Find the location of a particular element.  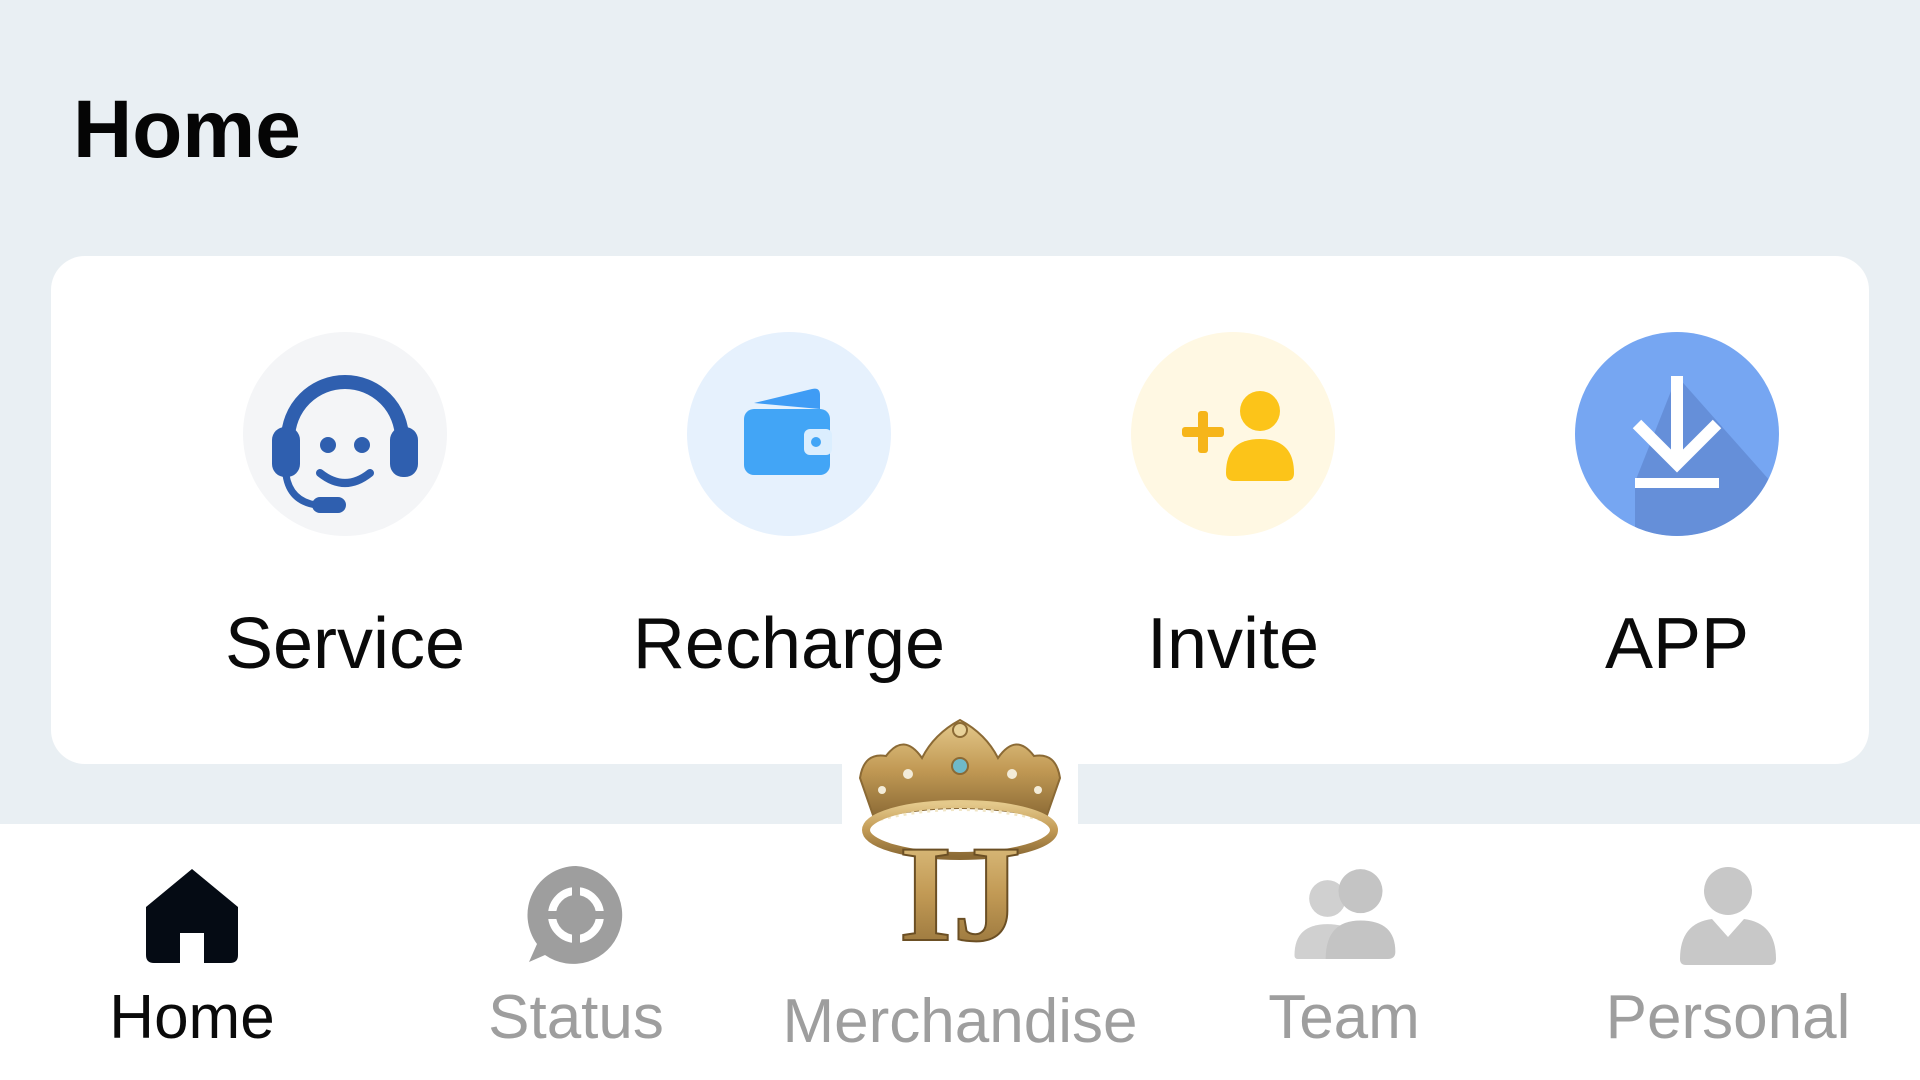

invite-label: Invite is located at coordinates (1233, 644).